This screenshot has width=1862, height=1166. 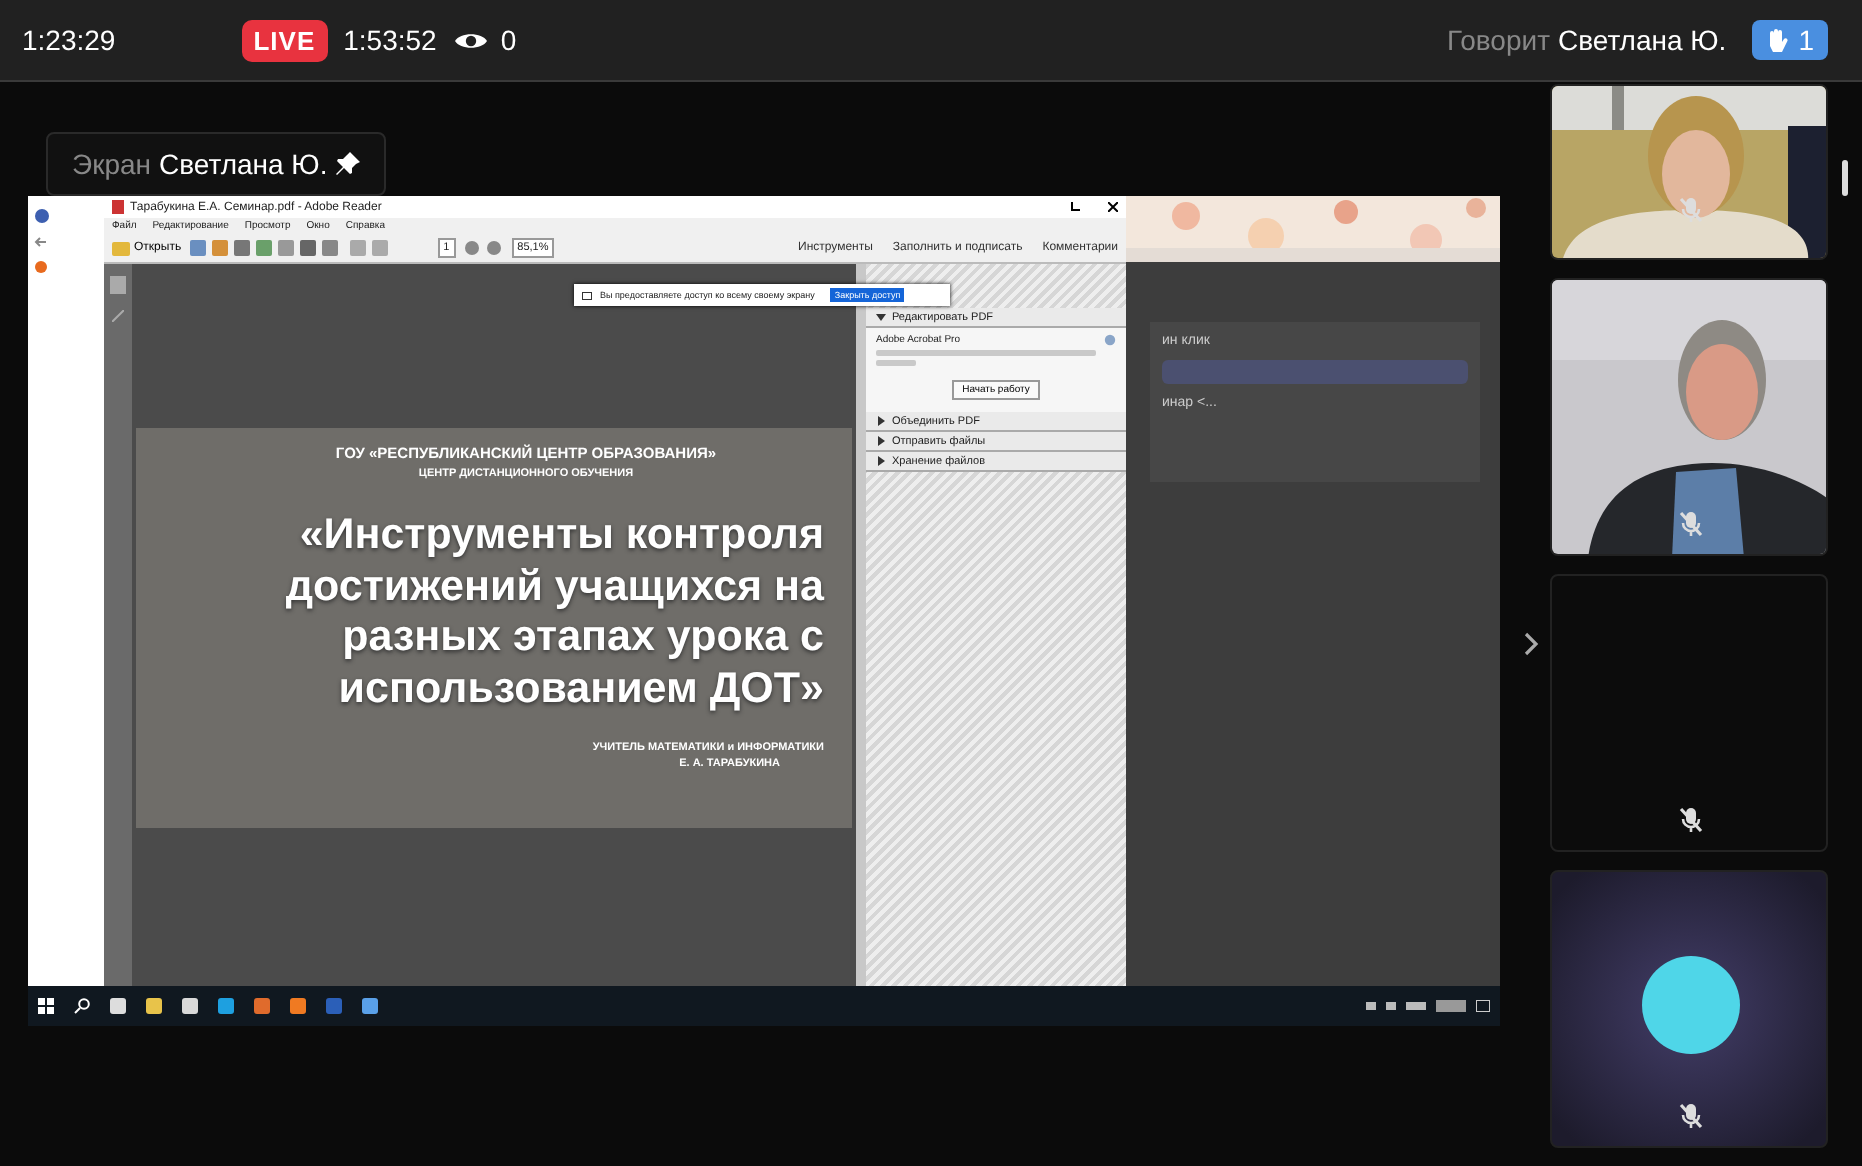 I want to click on search-icon, so click(x=82, y=1006).